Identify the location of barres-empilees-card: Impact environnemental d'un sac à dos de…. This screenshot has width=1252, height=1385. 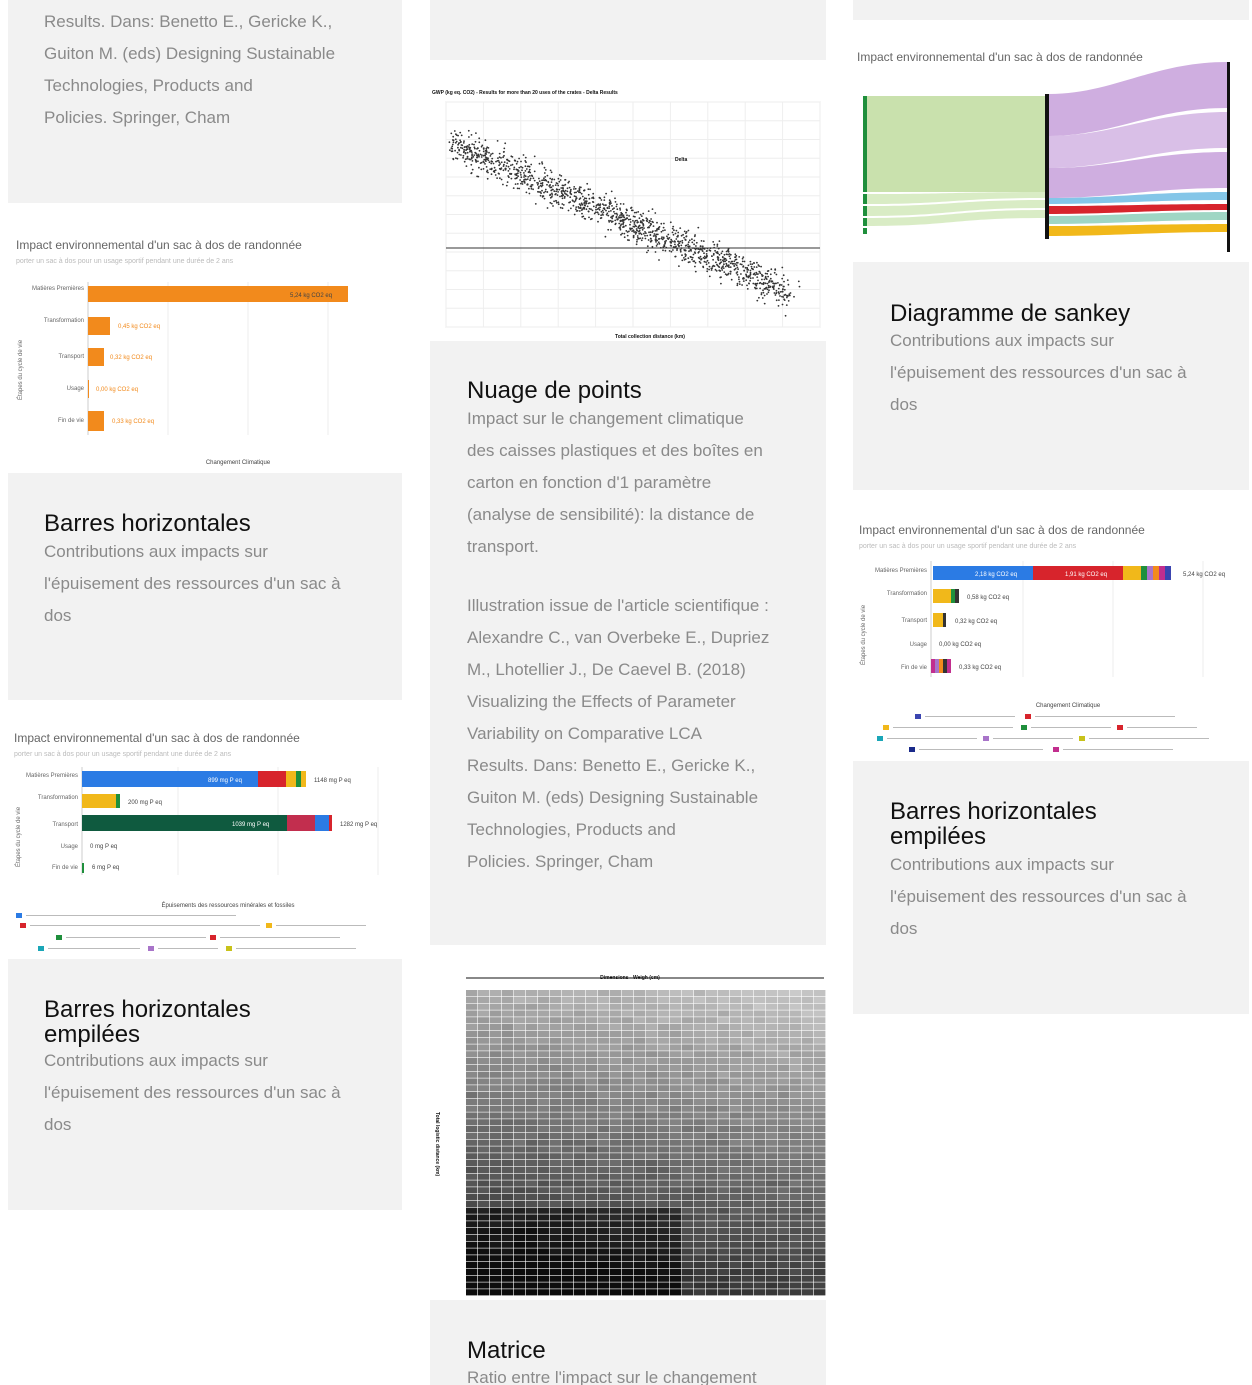
(205, 968).